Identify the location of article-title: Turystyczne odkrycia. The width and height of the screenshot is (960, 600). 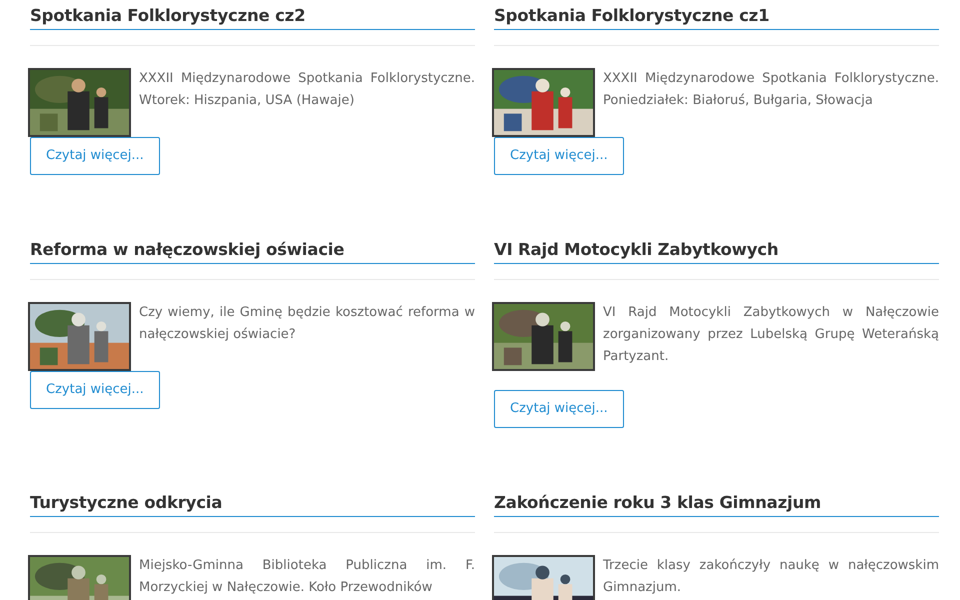
(252, 504).